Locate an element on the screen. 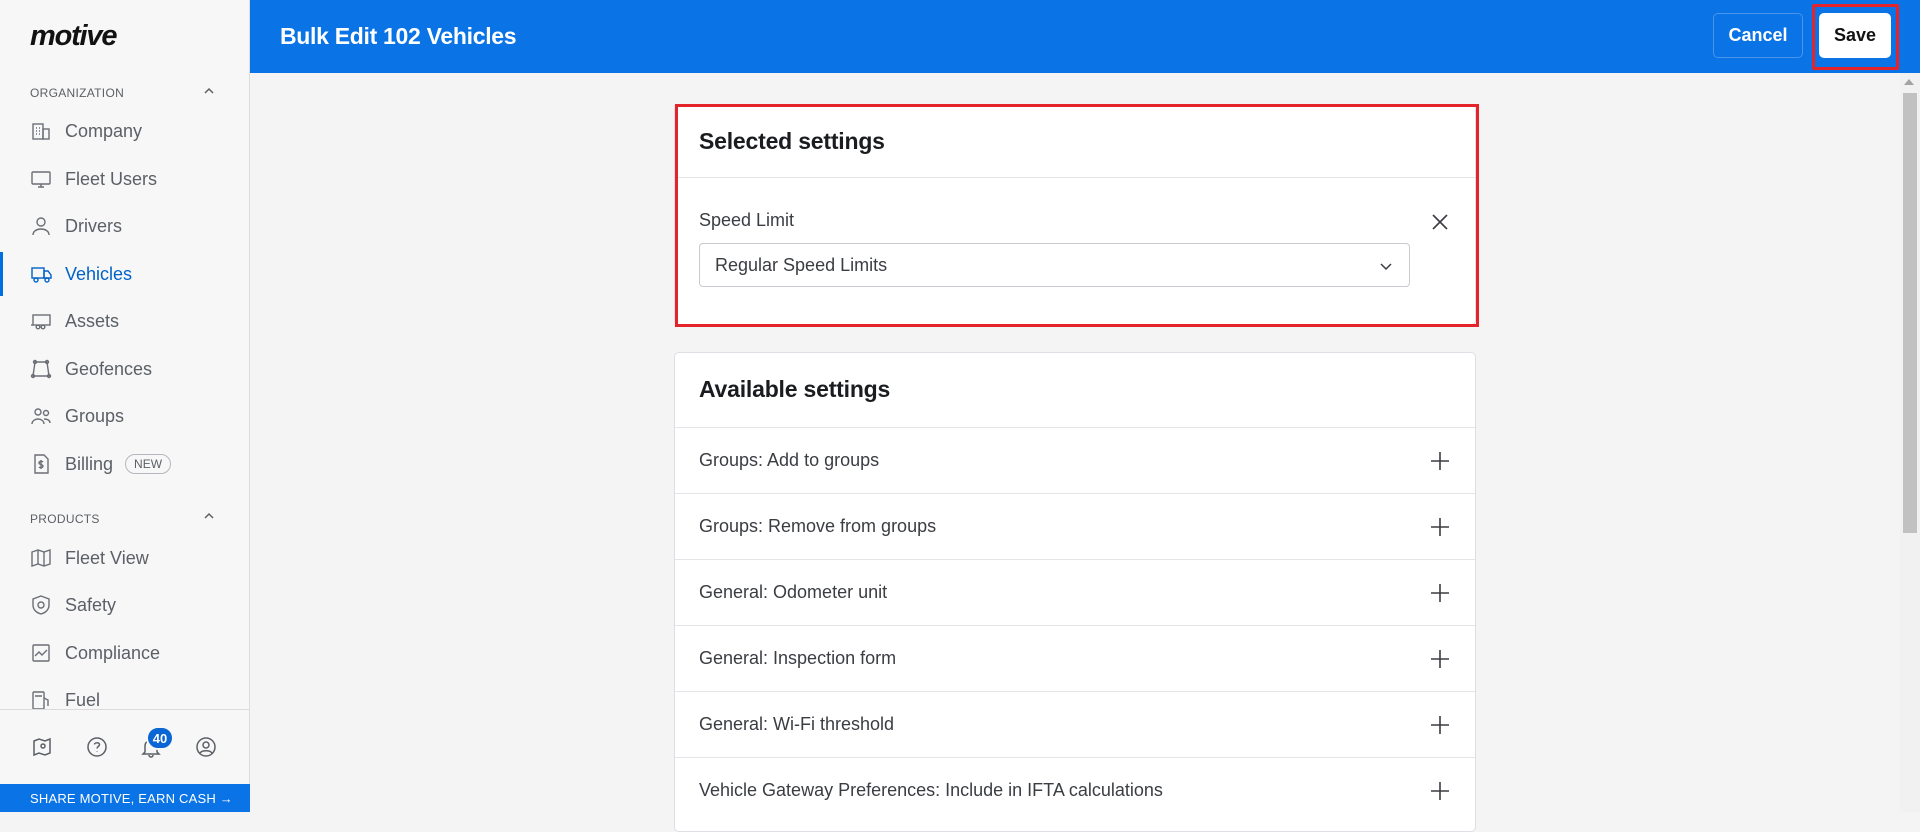 The image size is (1920, 832). sidebar-item-company: Company is located at coordinates (124, 131).